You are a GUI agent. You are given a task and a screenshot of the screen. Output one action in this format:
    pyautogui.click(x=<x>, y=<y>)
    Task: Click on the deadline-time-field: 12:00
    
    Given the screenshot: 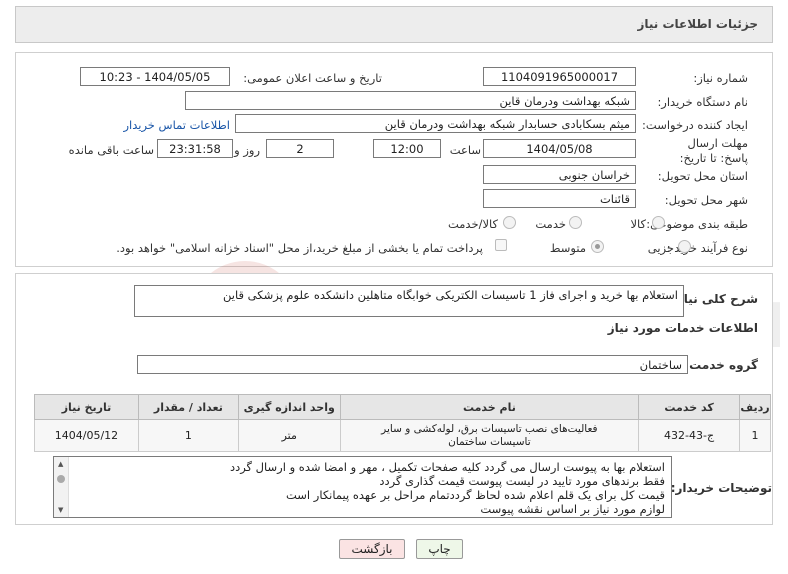 What is the action you would take?
    pyautogui.click(x=407, y=148)
    